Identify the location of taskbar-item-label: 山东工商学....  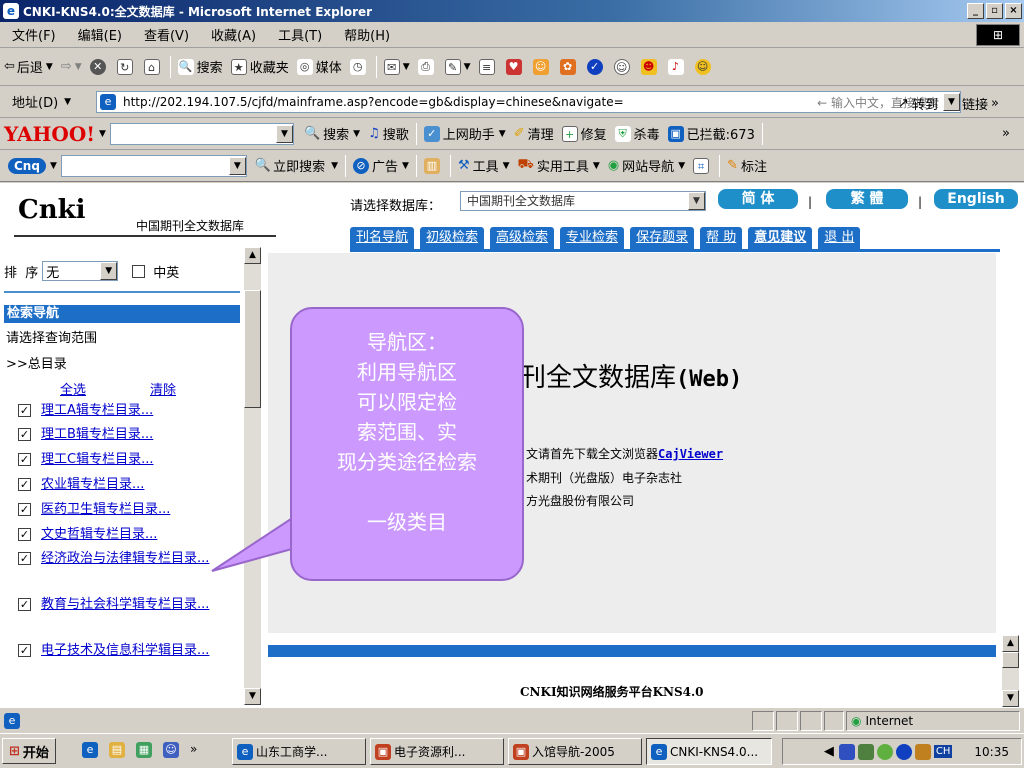
(292, 752).